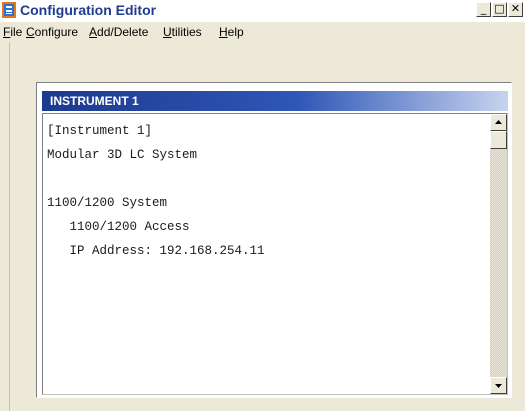 This screenshot has height=411, width=525. Describe the element at coordinates (9, 226) in the screenshot. I see `window-edge` at that location.